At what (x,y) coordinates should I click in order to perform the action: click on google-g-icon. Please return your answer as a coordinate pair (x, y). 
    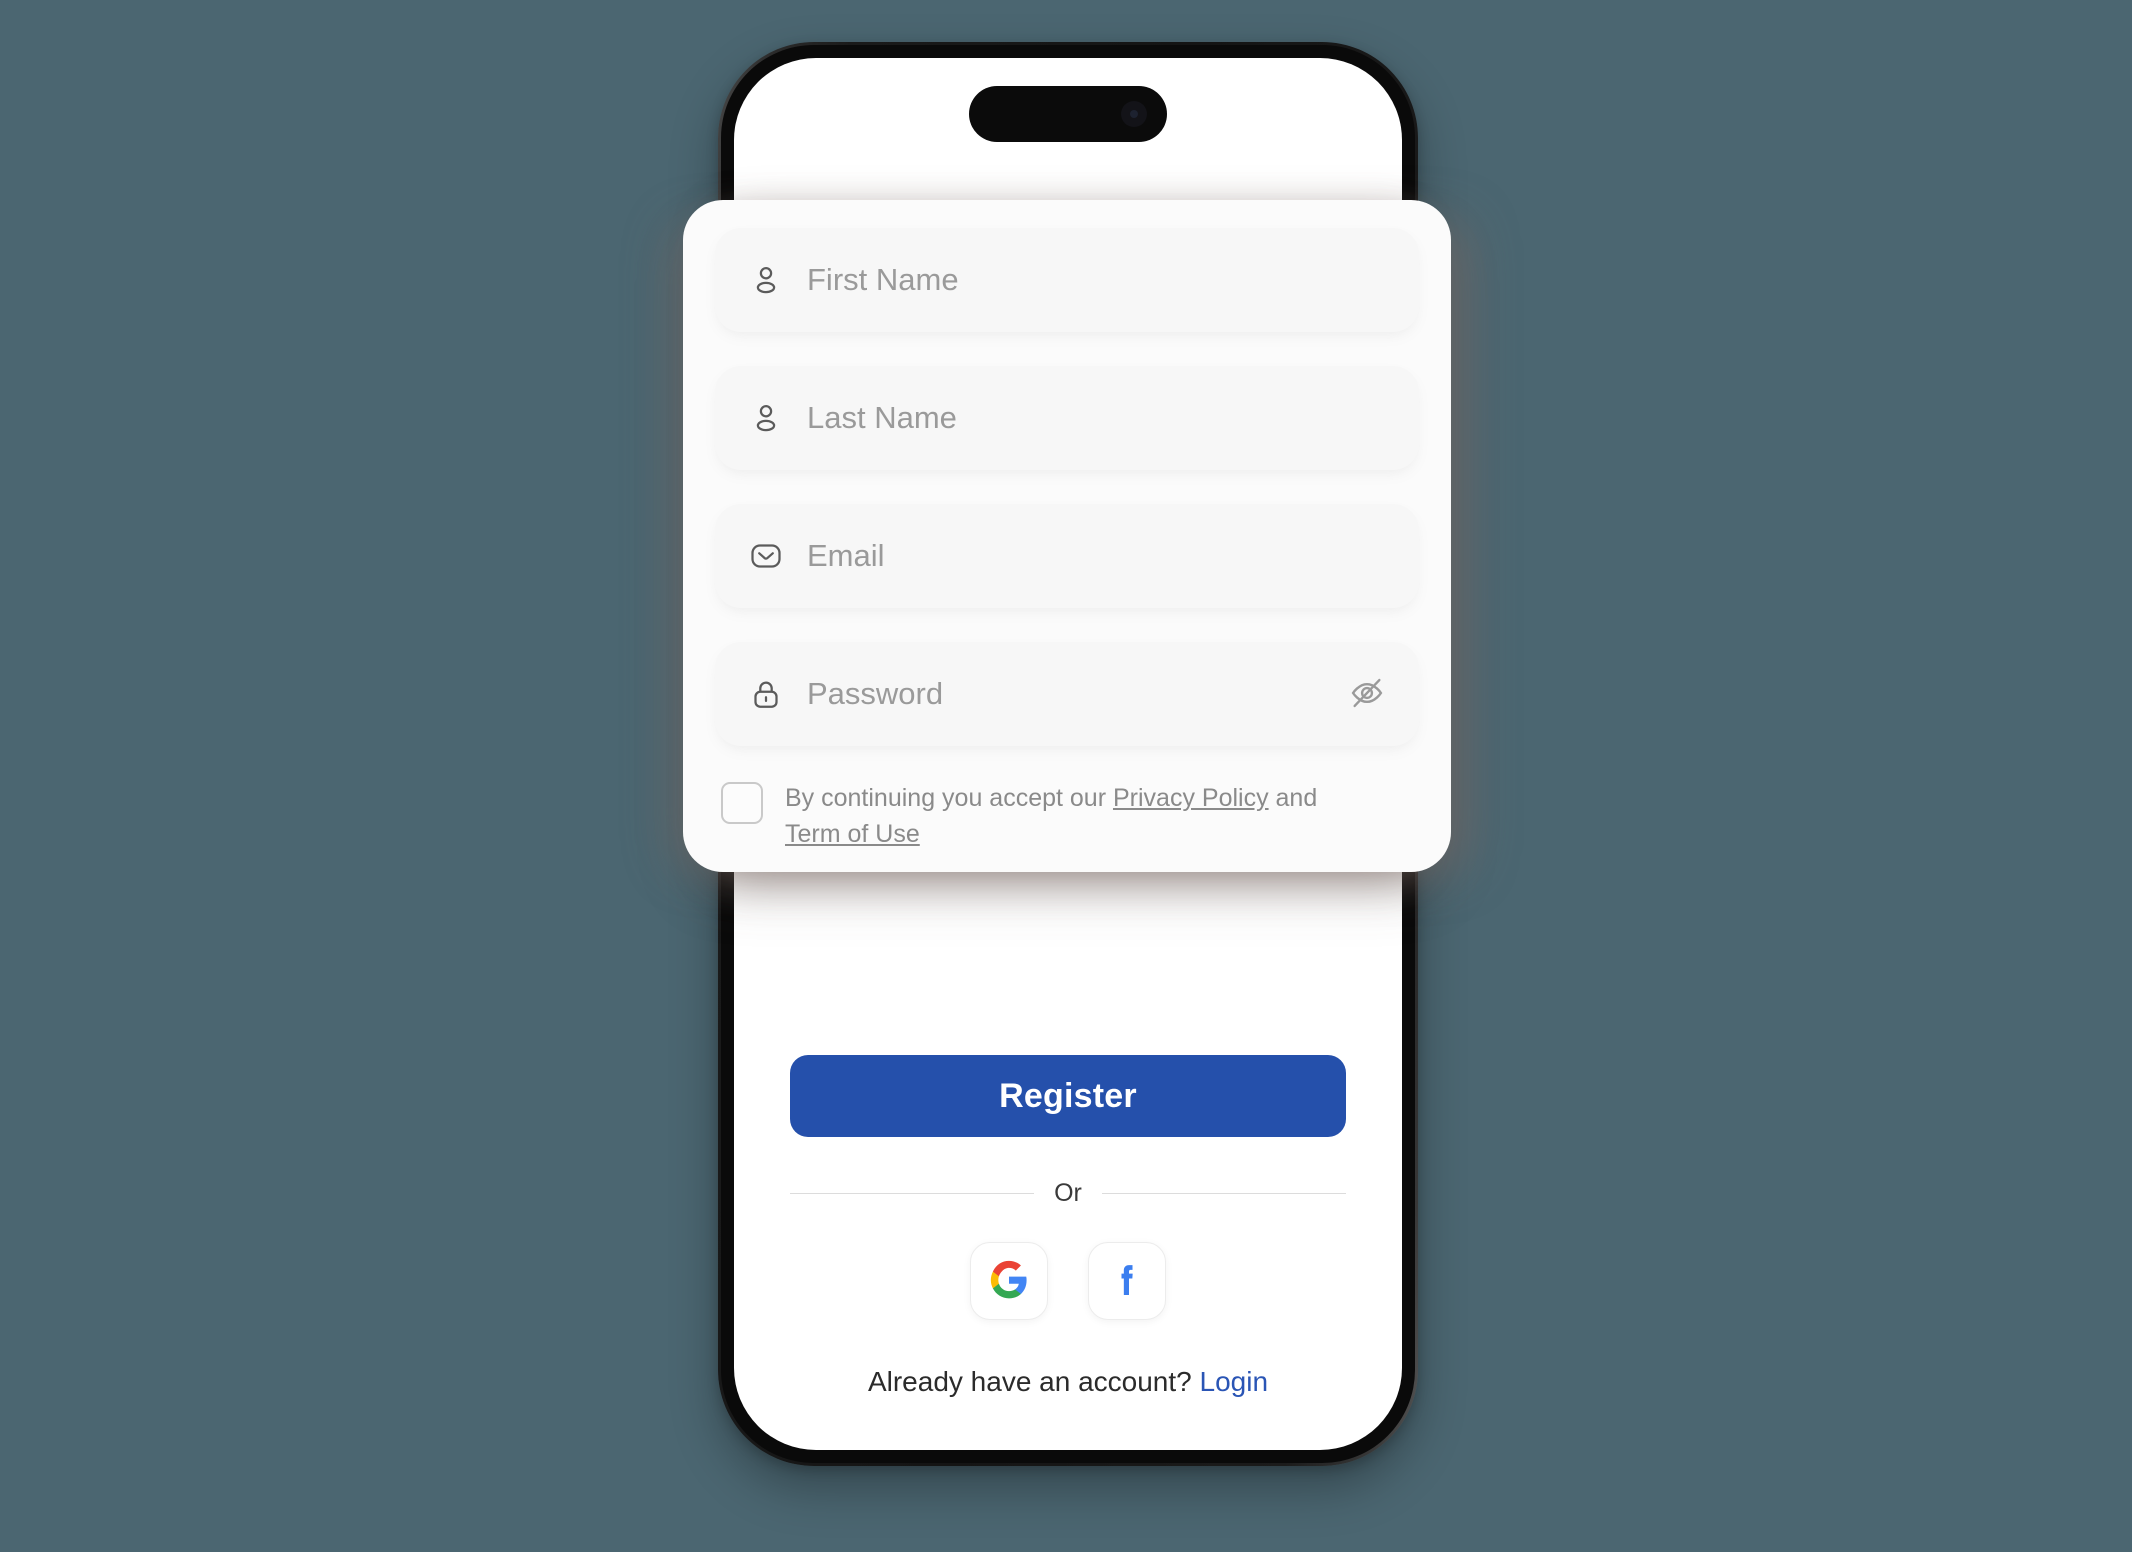
    Looking at the image, I should click on (1009, 1281).